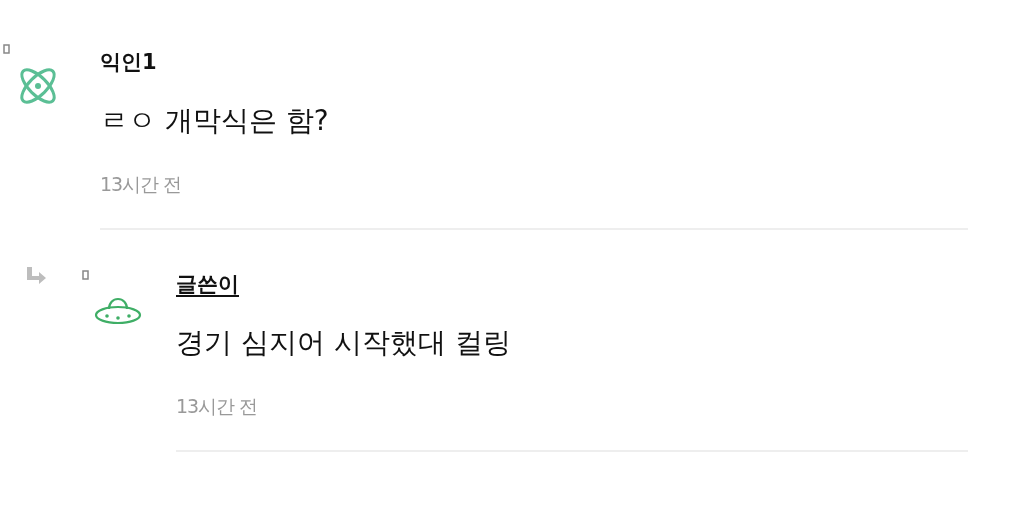 The height and width of the screenshot is (520, 1024). What do you see at coordinates (214, 121) in the screenshot?
I see `comment-text: ㄹㅇ 개막식은 함?` at bounding box center [214, 121].